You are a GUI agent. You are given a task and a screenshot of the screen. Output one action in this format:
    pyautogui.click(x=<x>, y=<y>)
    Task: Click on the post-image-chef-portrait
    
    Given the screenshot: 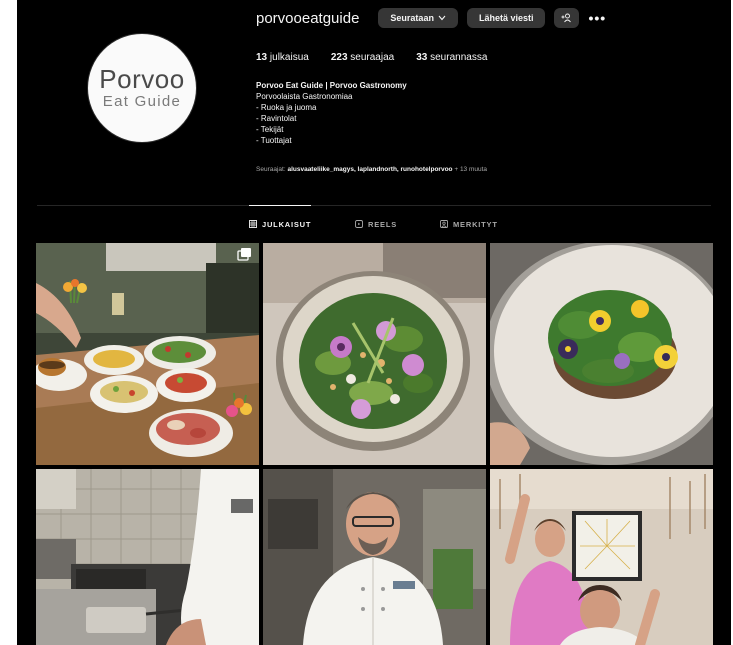 What is the action you would take?
    pyautogui.click(x=374, y=557)
    